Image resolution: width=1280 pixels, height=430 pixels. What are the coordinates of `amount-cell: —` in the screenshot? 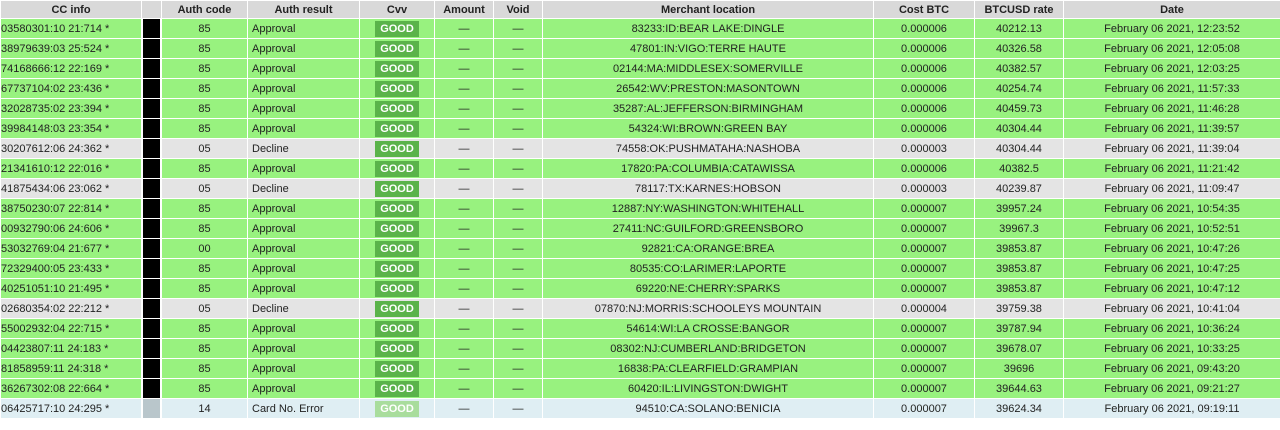 It's located at (464, 308).